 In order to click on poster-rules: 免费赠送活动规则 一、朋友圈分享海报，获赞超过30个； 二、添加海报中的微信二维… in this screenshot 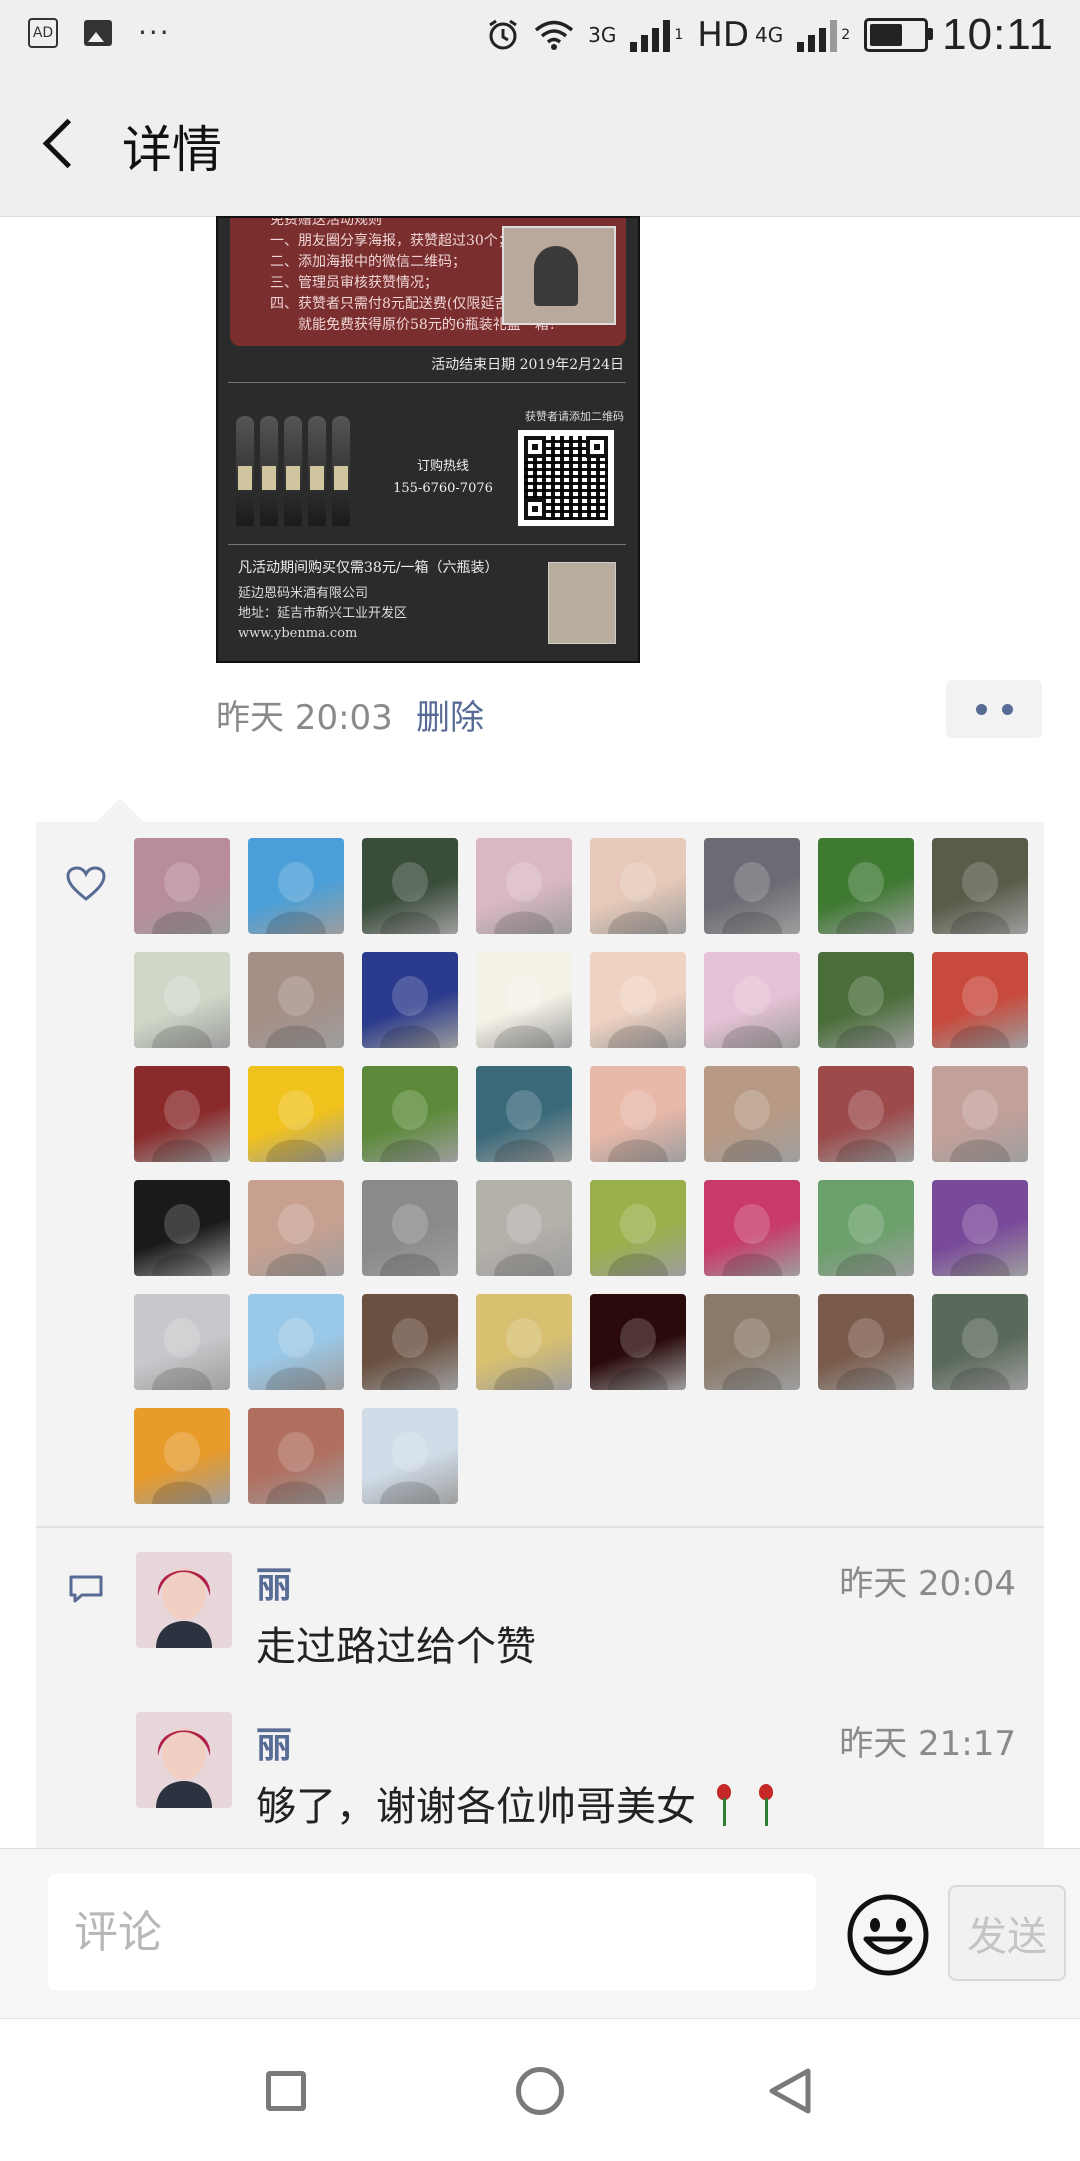, I will do `click(420, 277)`.